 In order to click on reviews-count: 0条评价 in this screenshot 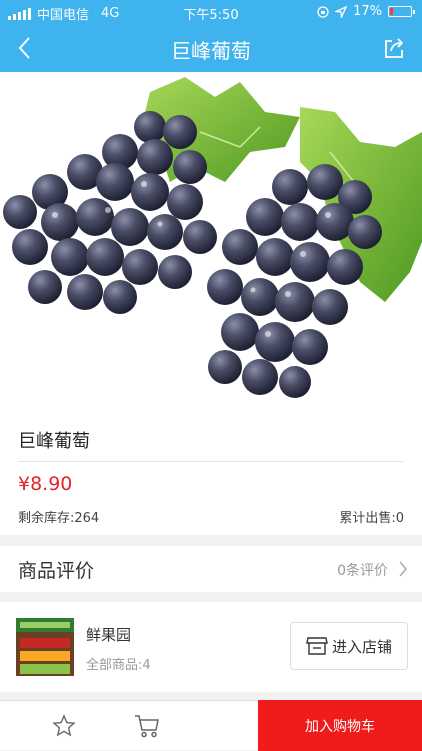, I will do `click(362, 571)`.